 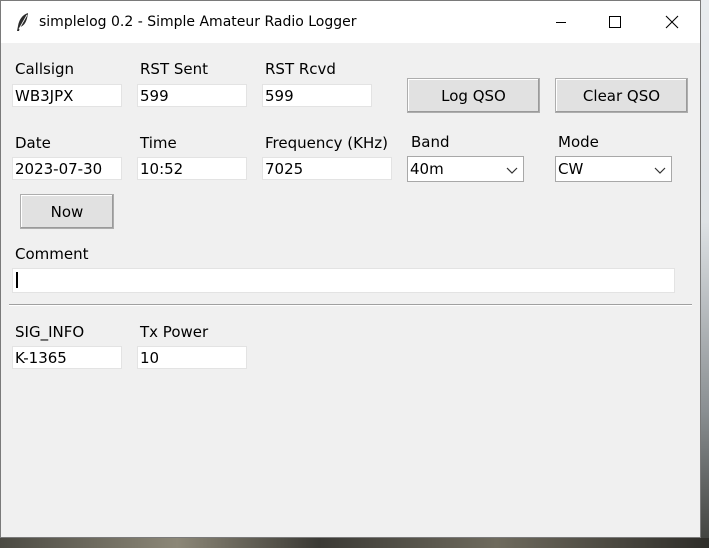 I want to click on tx-power-field: 10, so click(x=192, y=357).